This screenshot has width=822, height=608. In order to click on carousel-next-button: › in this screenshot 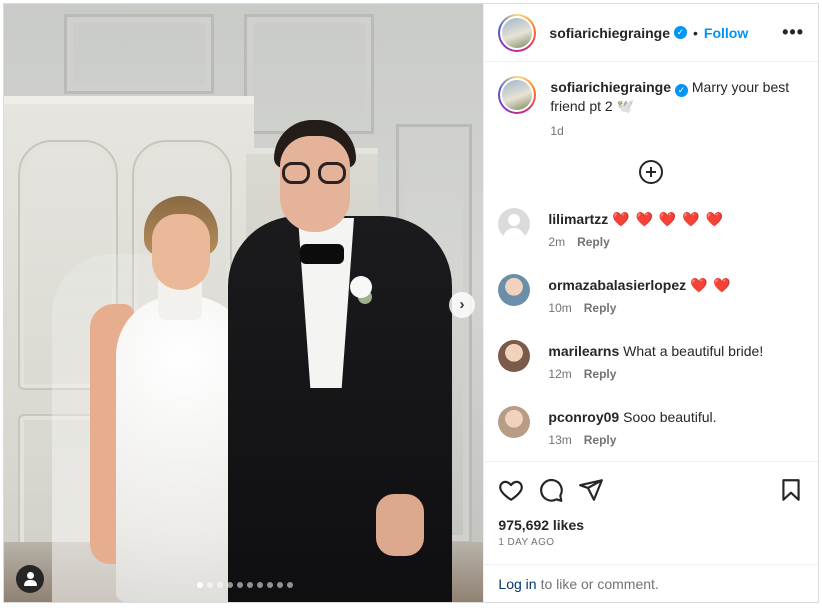, I will do `click(462, 305)`.